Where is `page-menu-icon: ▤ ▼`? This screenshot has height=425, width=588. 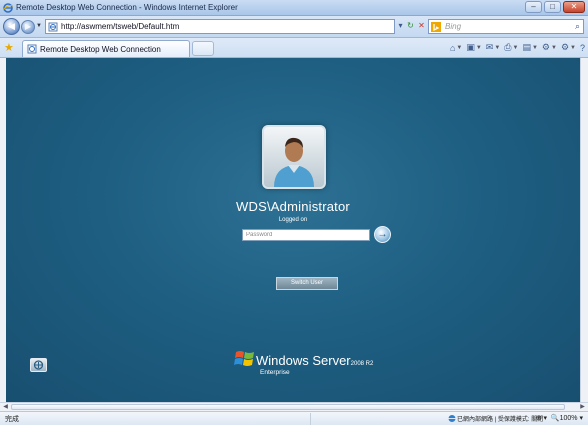
page-menu-icon: ▤ ▼ is located at coordinates (529, 47).